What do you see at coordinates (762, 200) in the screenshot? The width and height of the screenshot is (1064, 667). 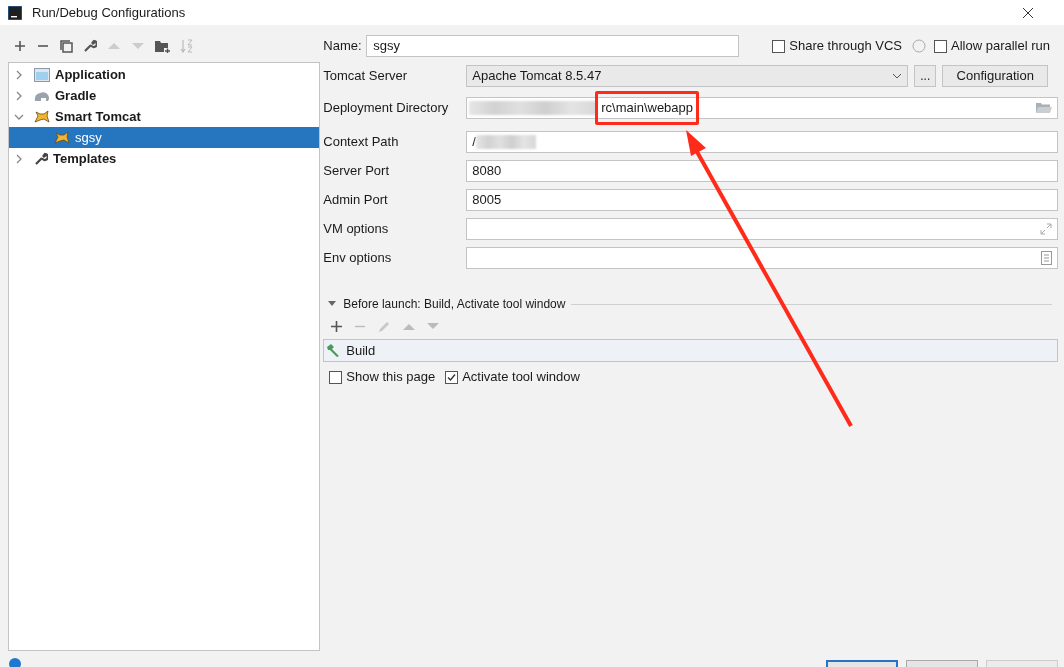 I see `input-field: 8005` at bounding box center [762, 200].